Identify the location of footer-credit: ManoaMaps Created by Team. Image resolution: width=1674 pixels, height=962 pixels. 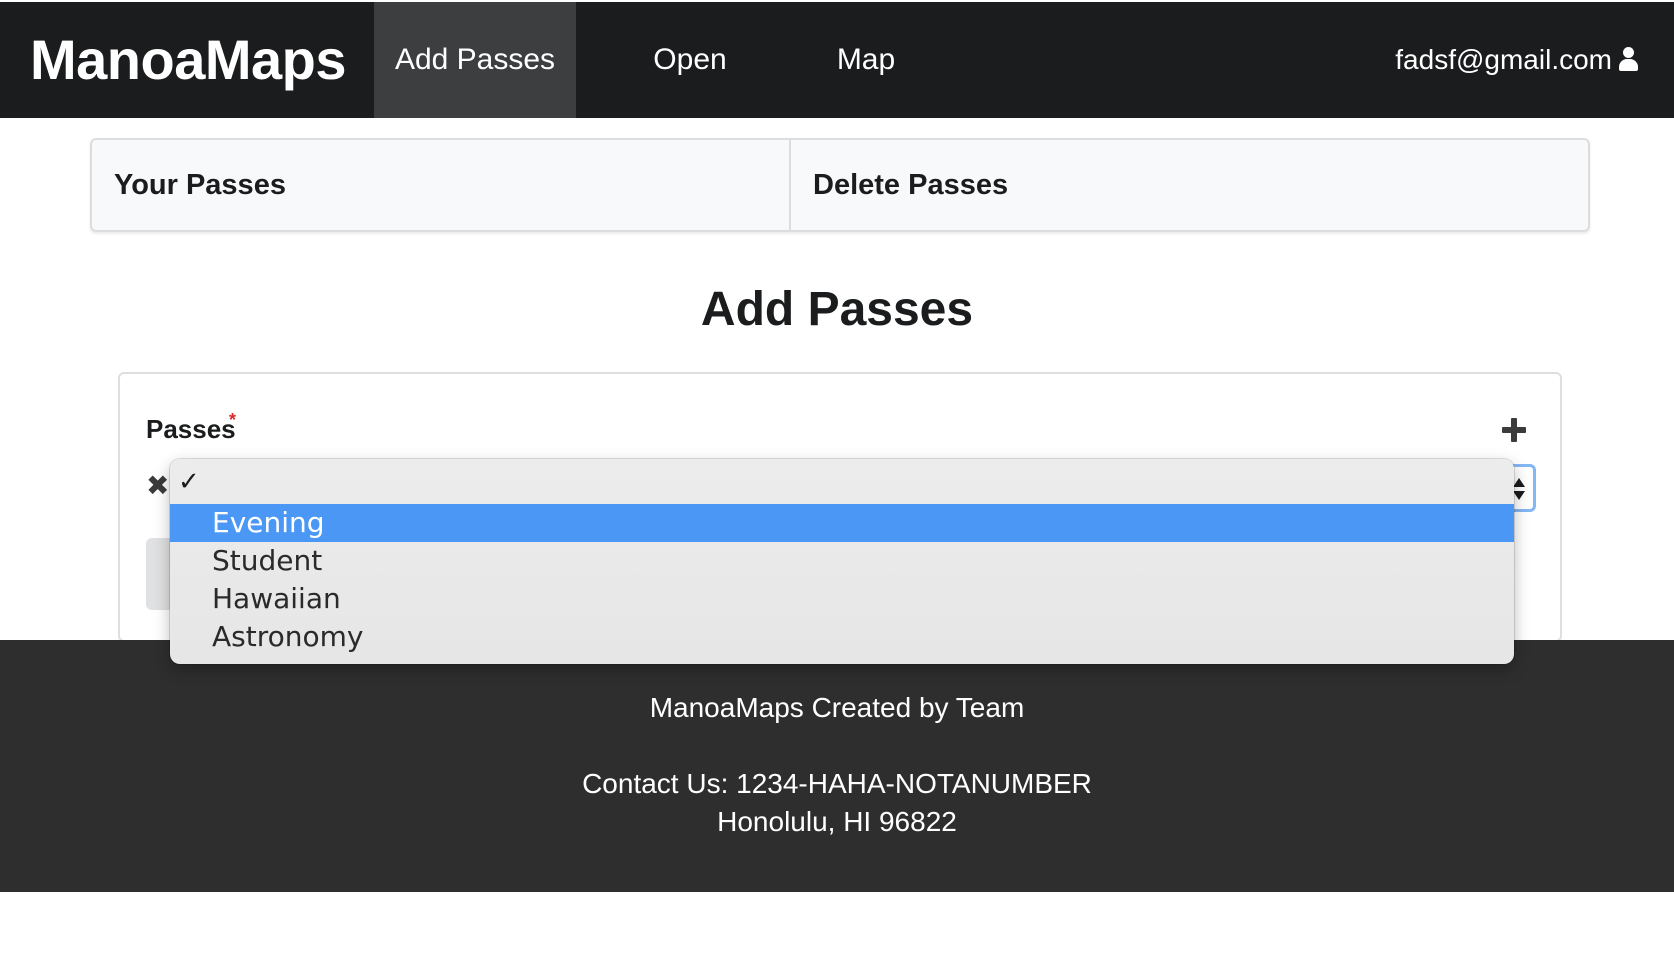
(837, 707).